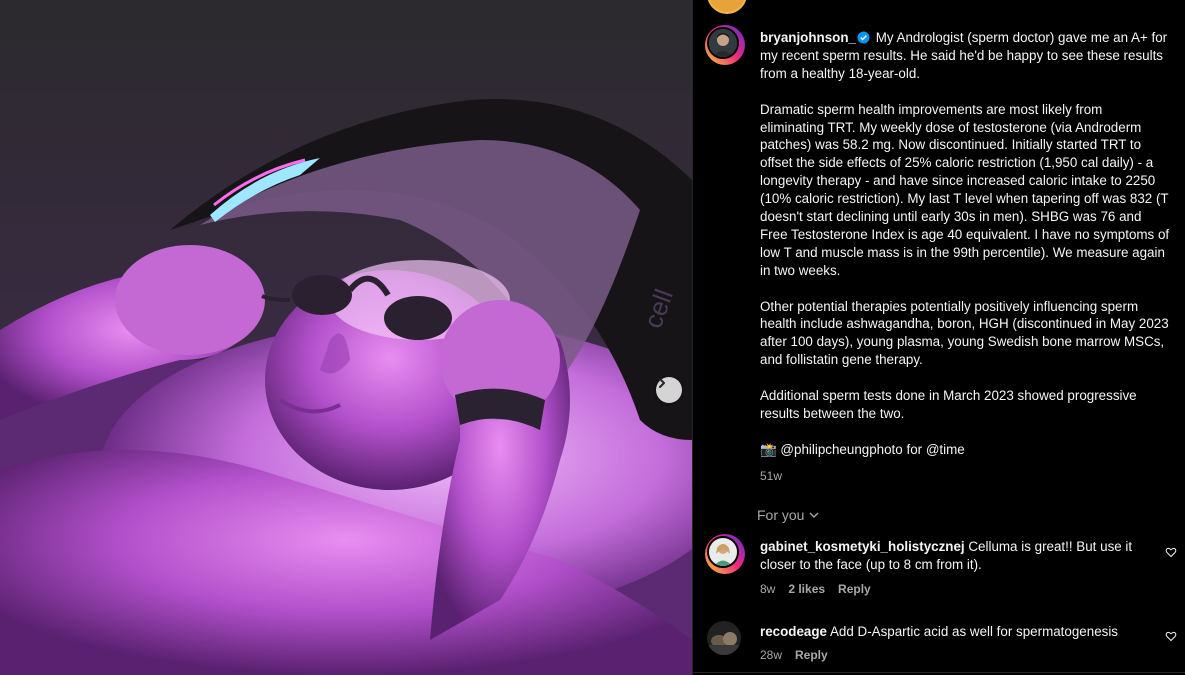  What do you see at coordinates (863, 37) in the screenshot?
I see `verified-badge-icon` at bounding box center [863, 37].